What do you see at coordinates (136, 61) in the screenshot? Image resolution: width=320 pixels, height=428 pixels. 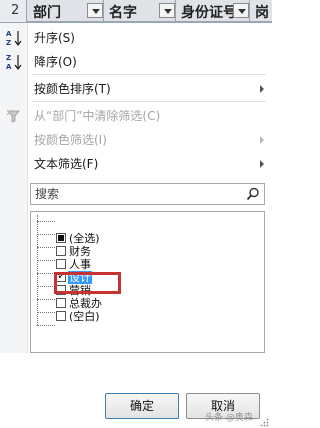 I see `menu-item-sort-descending: Z A 降序(O)` at bounding box center [136, 61].